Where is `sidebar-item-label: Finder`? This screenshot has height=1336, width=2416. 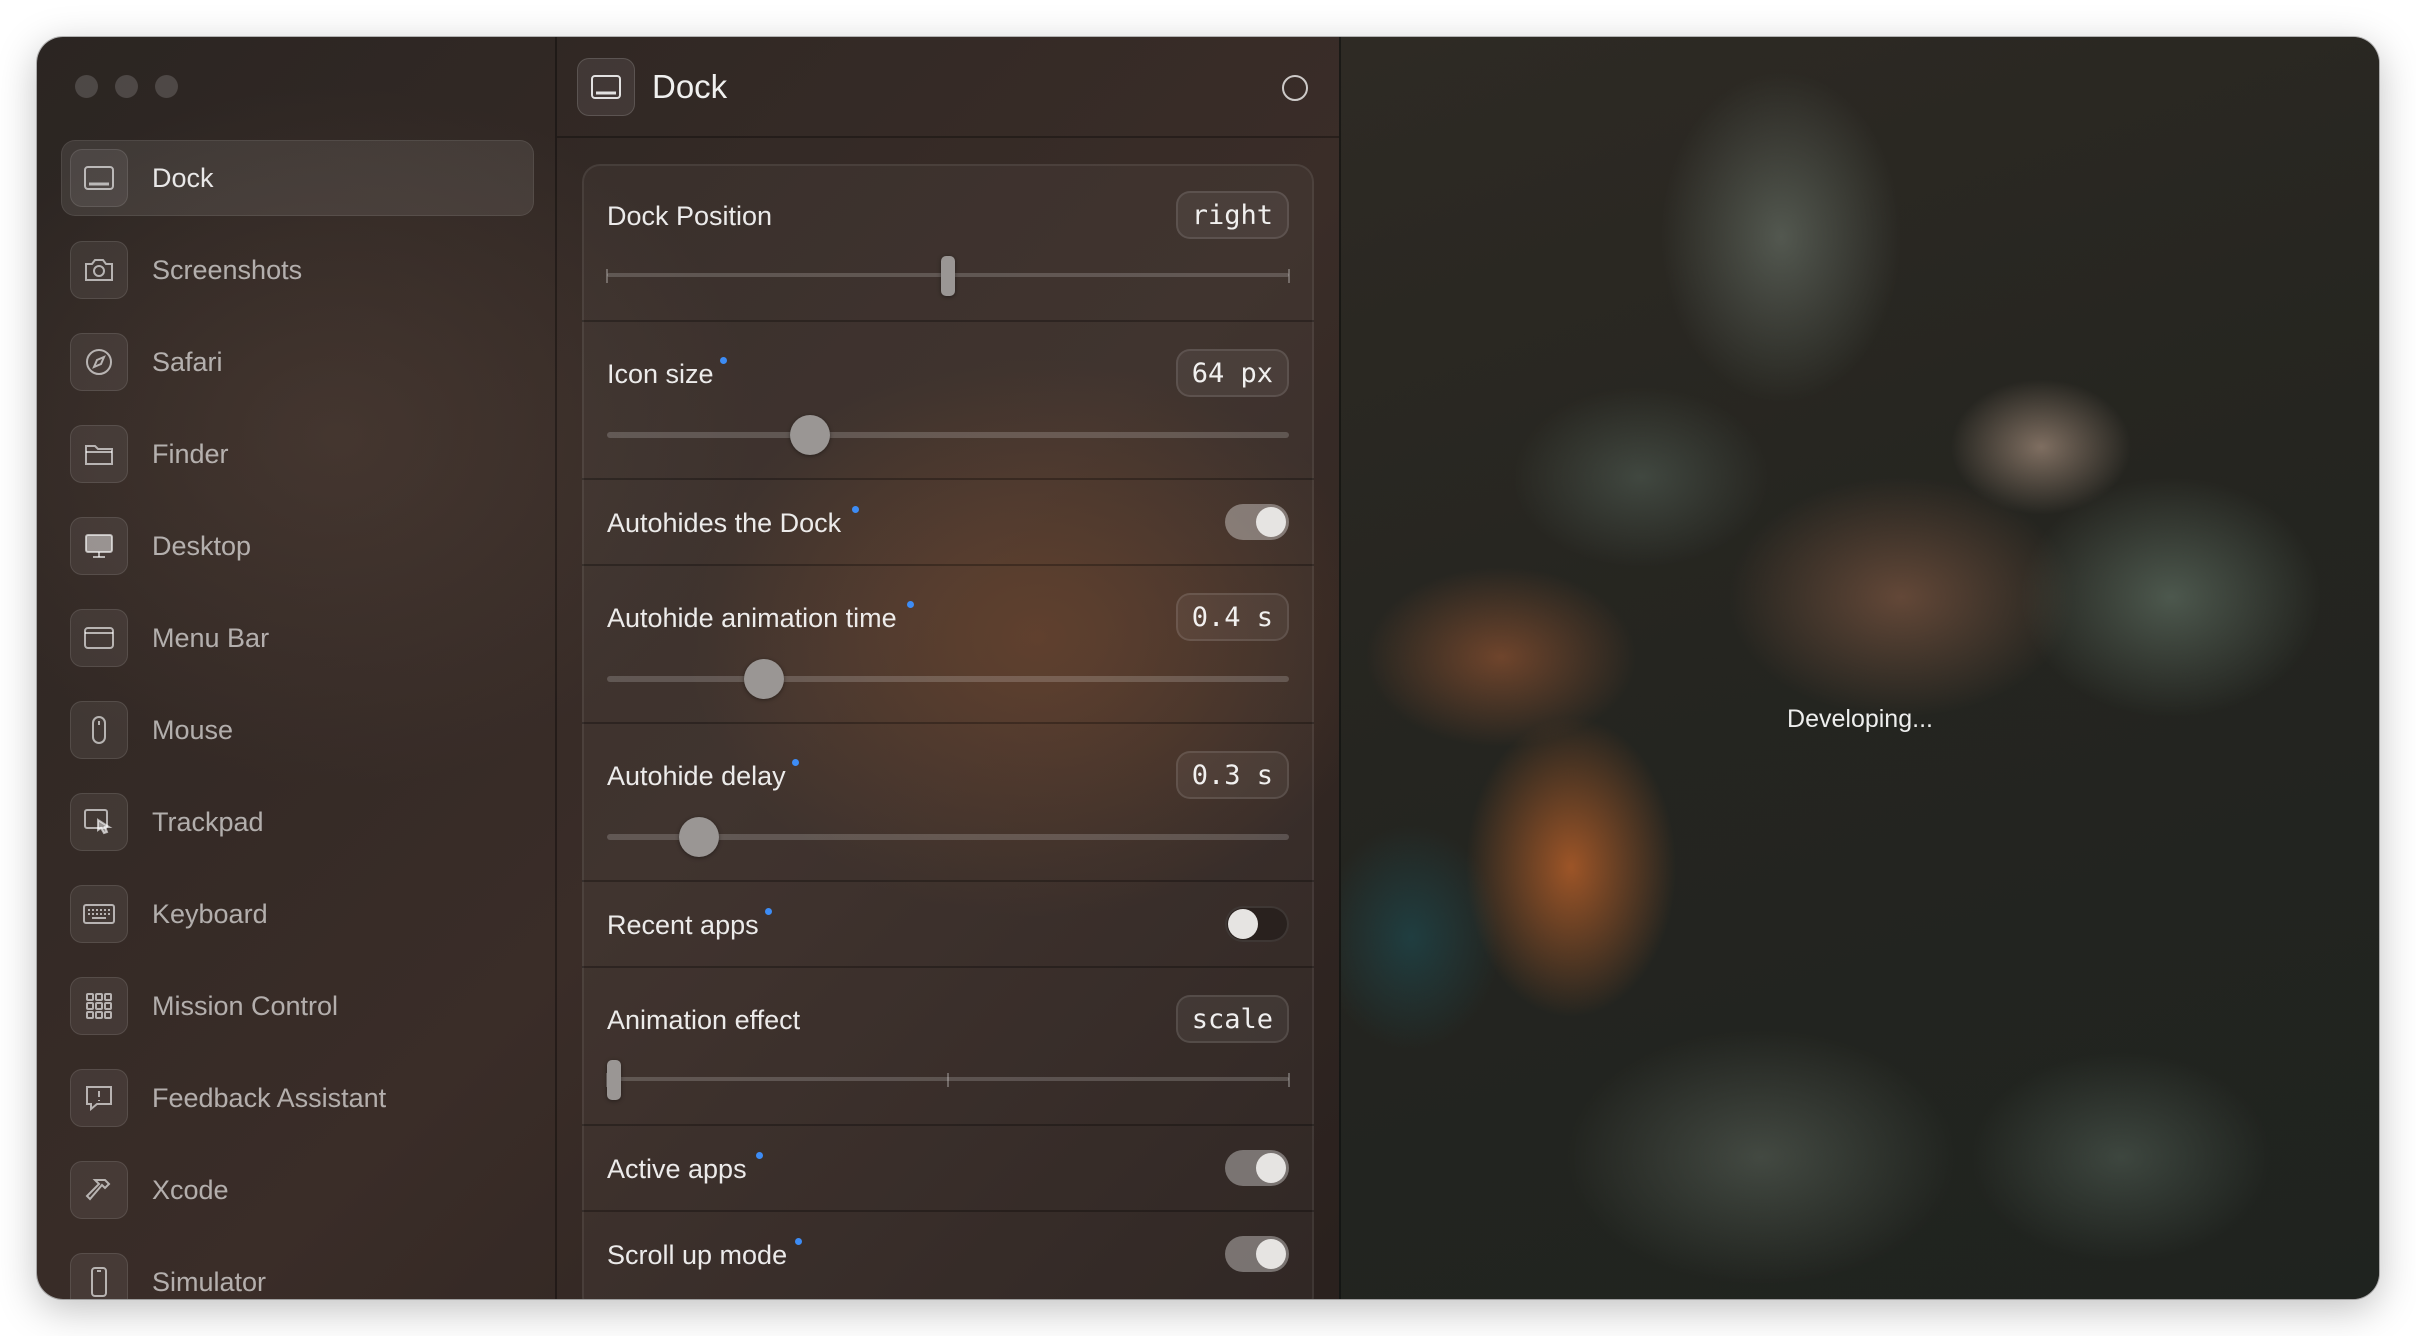
sidebar-item-label: Finder is located at coordinates (190, 453).